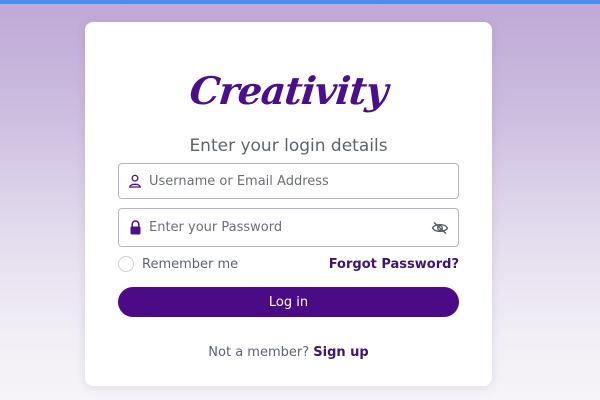 The image size is (600, 400). I want to click on remember-me-label: Remember me, so click(190, 264).